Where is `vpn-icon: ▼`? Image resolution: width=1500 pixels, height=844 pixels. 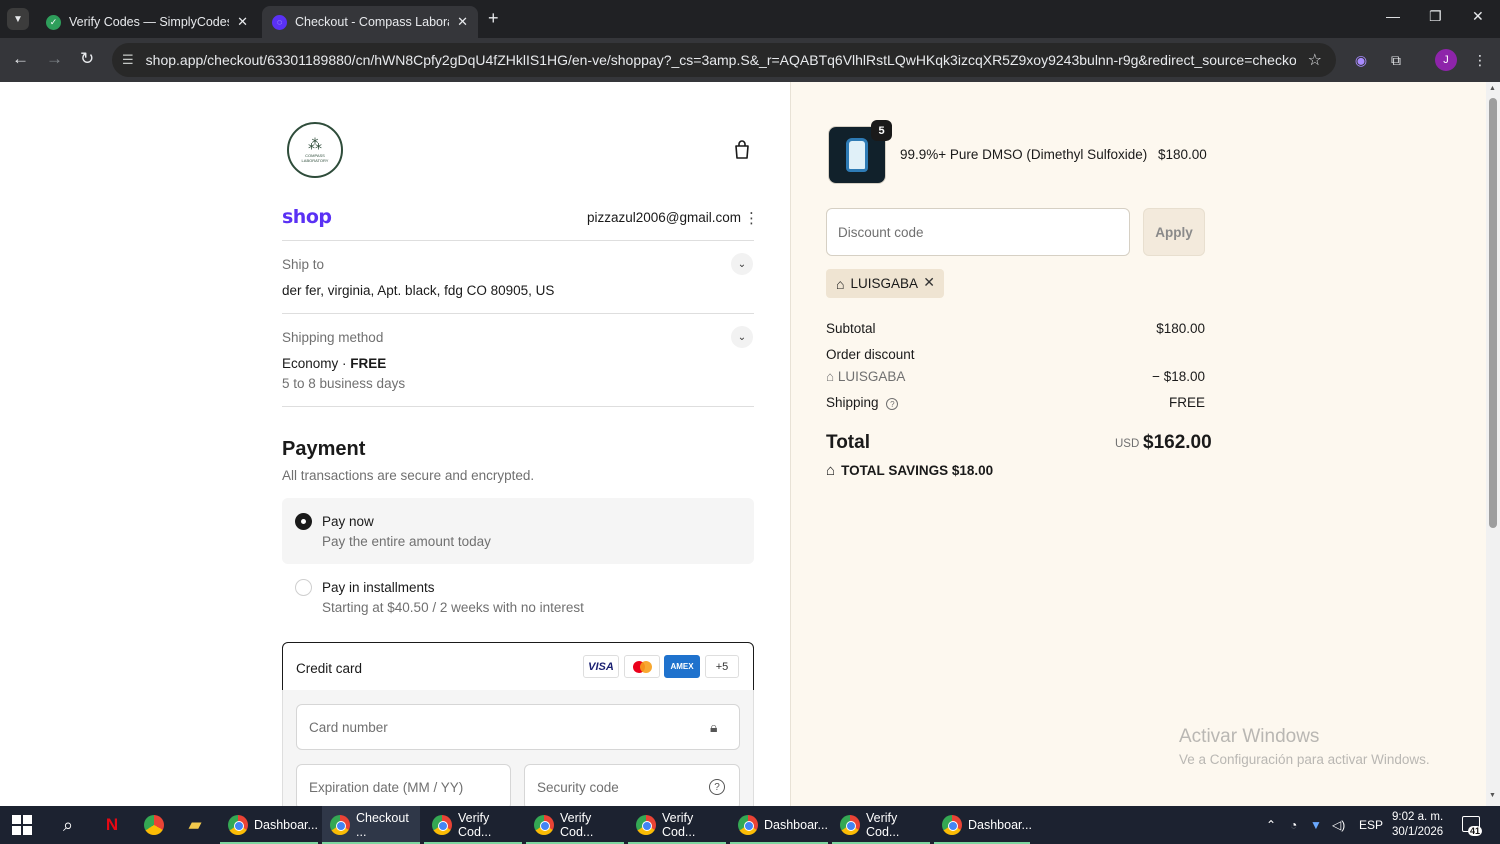 vpn-icon: ▼ is located at coordinates (1316, 825).